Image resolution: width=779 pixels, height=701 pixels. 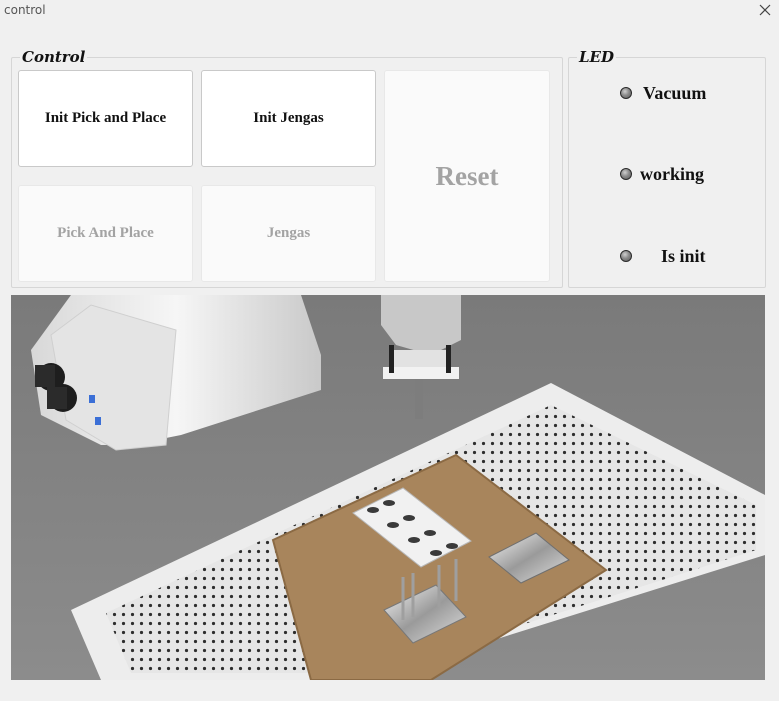 What do you see at coordinates (675, 93) in the screenshot?
I see `vacuum-led-label: Vacuum` at bounding box center [675, 93].